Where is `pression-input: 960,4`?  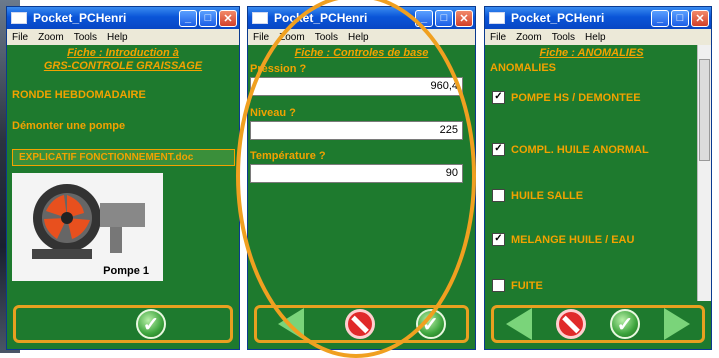 pression-input: 960,4 is located at coordinates (356, 86).